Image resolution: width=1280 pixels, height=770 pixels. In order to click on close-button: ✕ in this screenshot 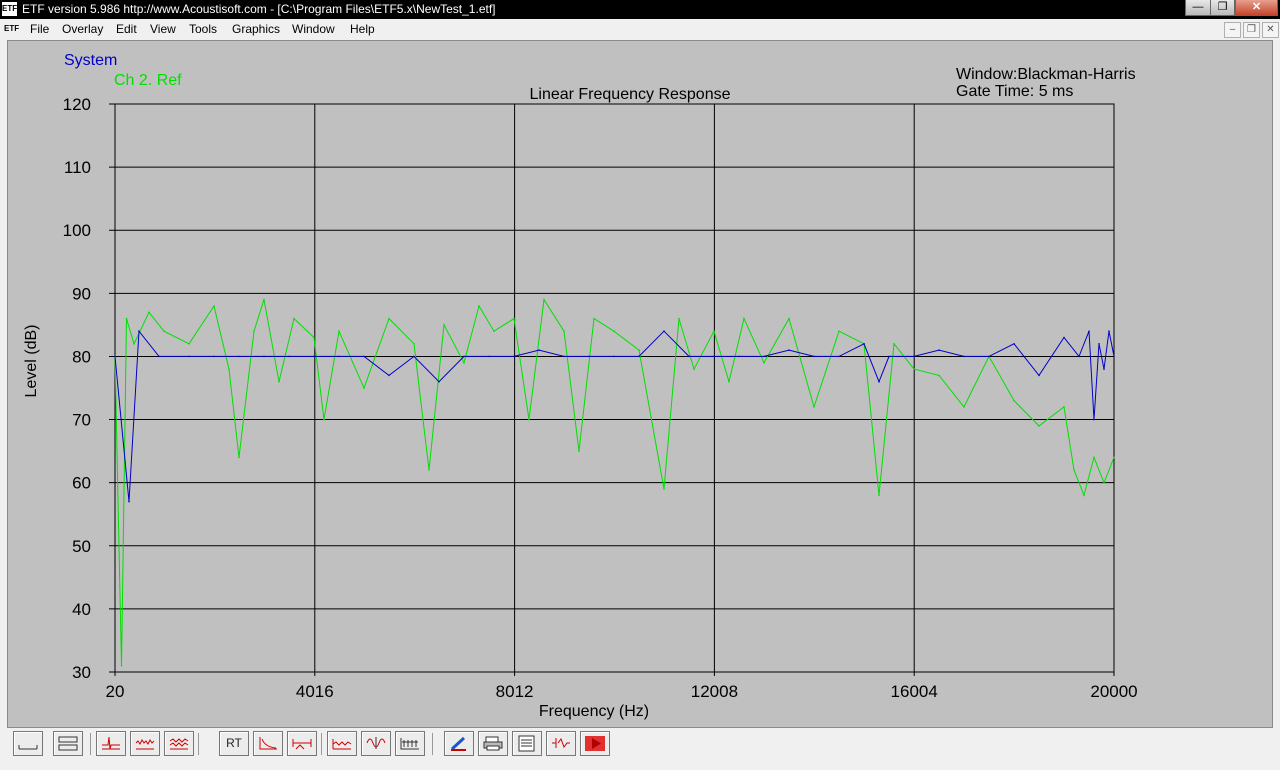, I will do `click(1256, 8)`.